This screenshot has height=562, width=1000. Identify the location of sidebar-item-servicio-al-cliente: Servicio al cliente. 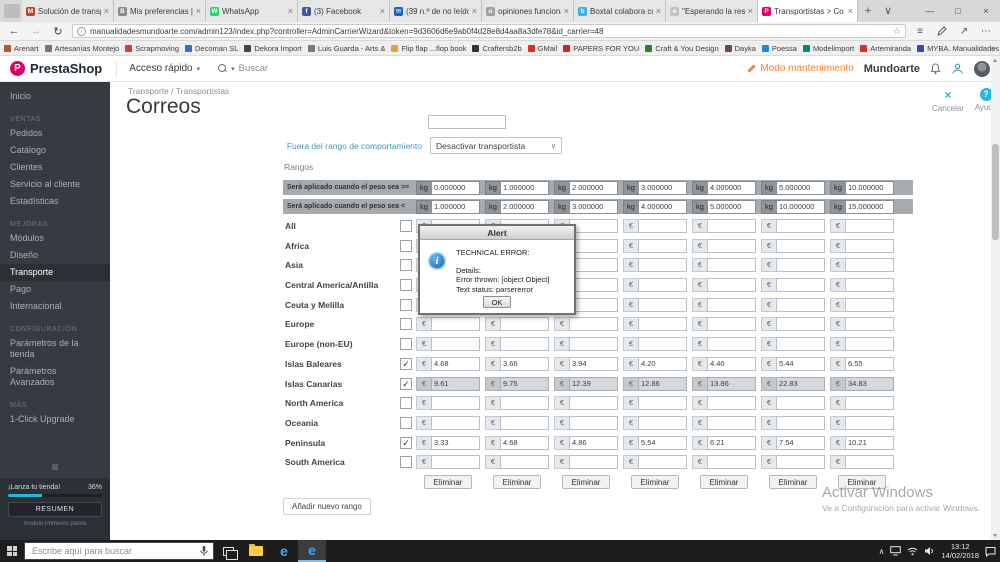
(55, 184).